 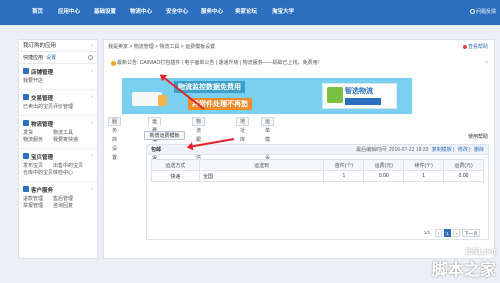 I want to click on logistics-icon, so click(x=26, y=123).